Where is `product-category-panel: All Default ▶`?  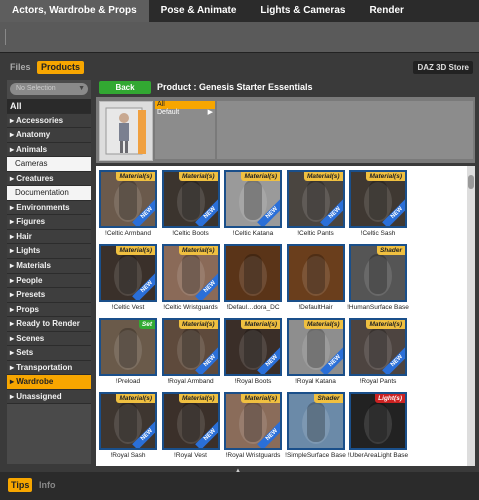
product-category-panel: All Default ▶ is located at coordinates (185, 130).